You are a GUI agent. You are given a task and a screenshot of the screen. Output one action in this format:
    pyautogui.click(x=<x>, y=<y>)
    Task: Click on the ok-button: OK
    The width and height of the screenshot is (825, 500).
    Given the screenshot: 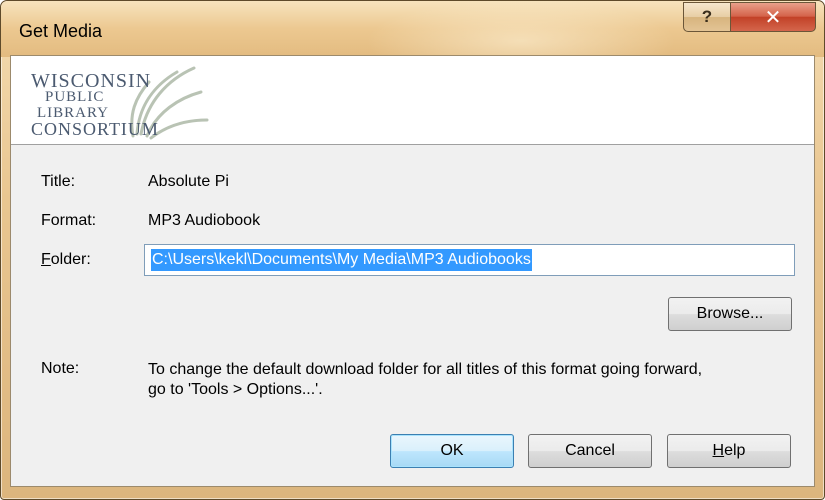 What is the action you would take?
    pyautogui.click(x=452, y=451)
    